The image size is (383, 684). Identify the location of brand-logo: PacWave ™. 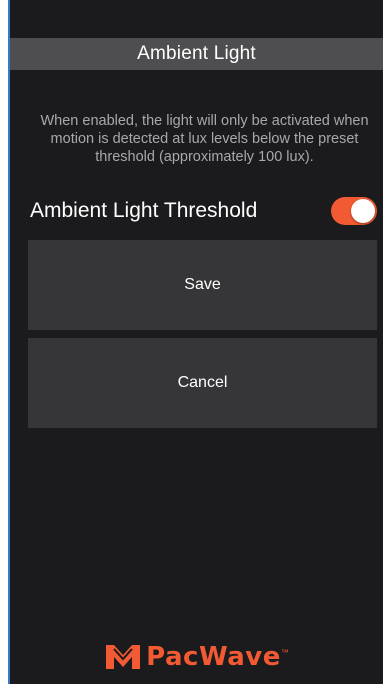
(196, 657).